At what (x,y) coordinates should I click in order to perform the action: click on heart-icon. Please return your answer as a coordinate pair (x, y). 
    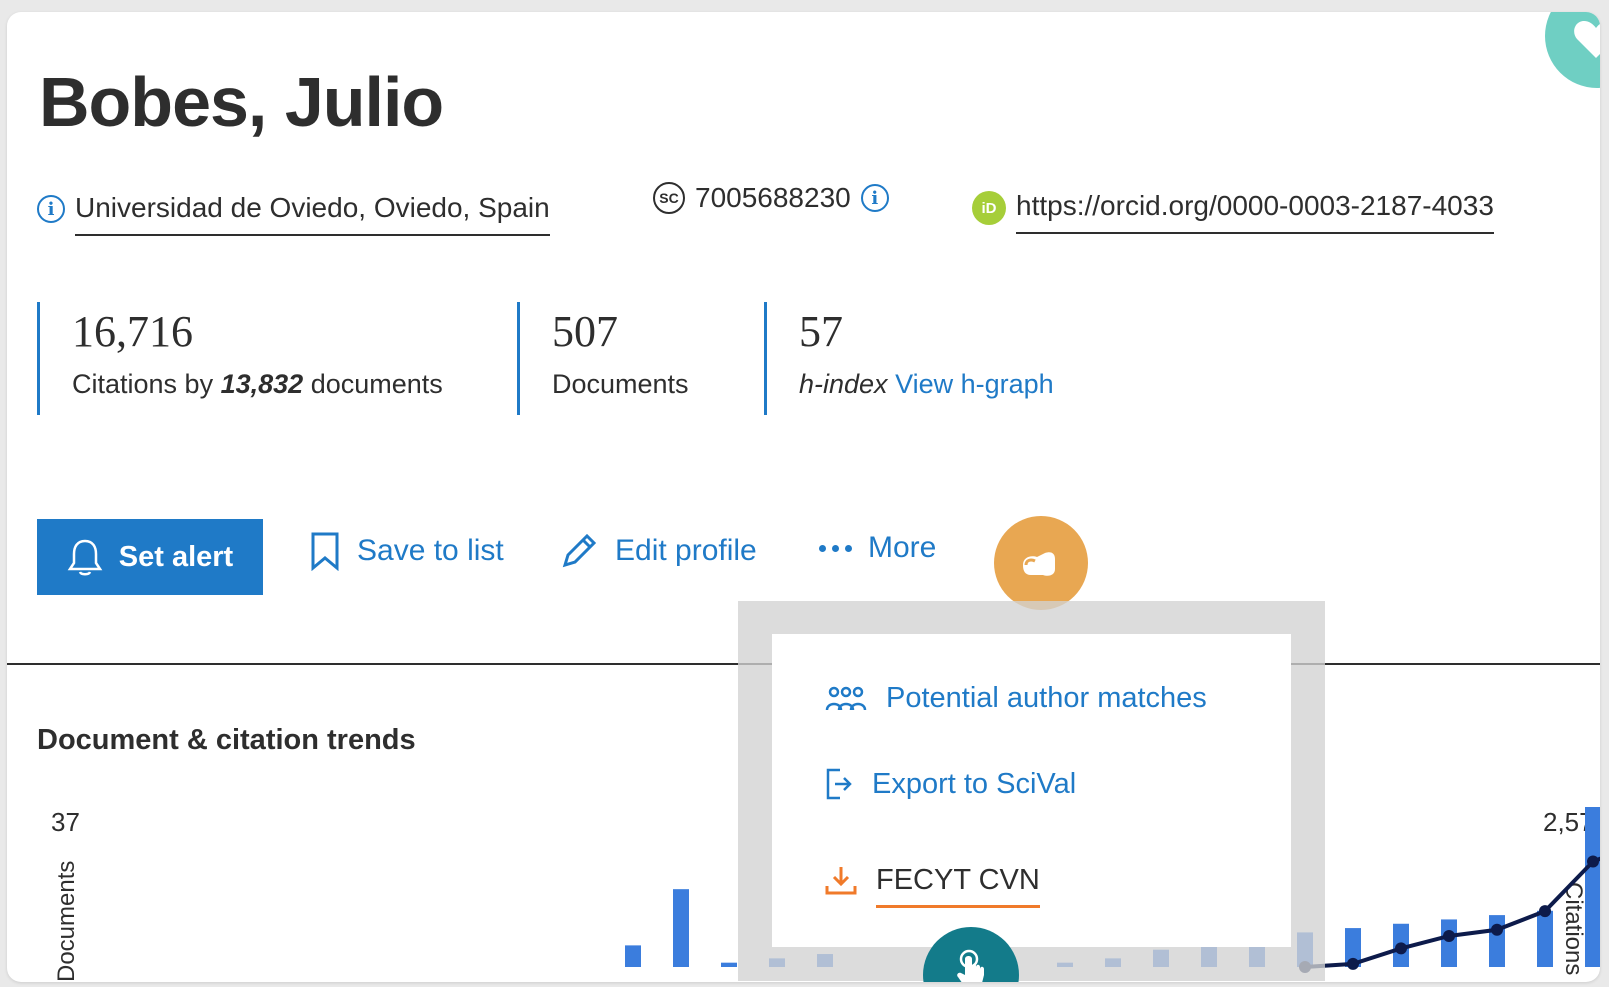
    Looking at the image, I should click on (1587, 39).